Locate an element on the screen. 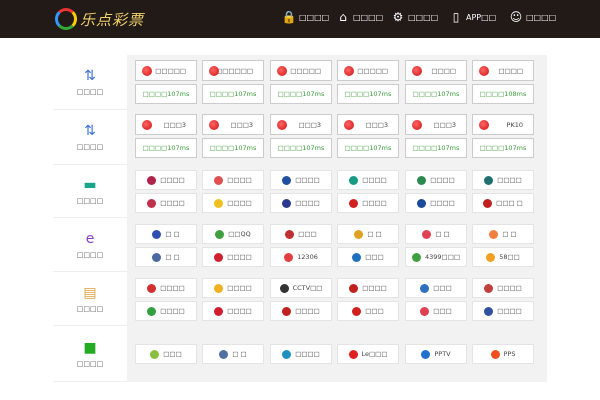 The image size is (600, 400). site-link: 4399□□□ is located at coordinates (436, 257).